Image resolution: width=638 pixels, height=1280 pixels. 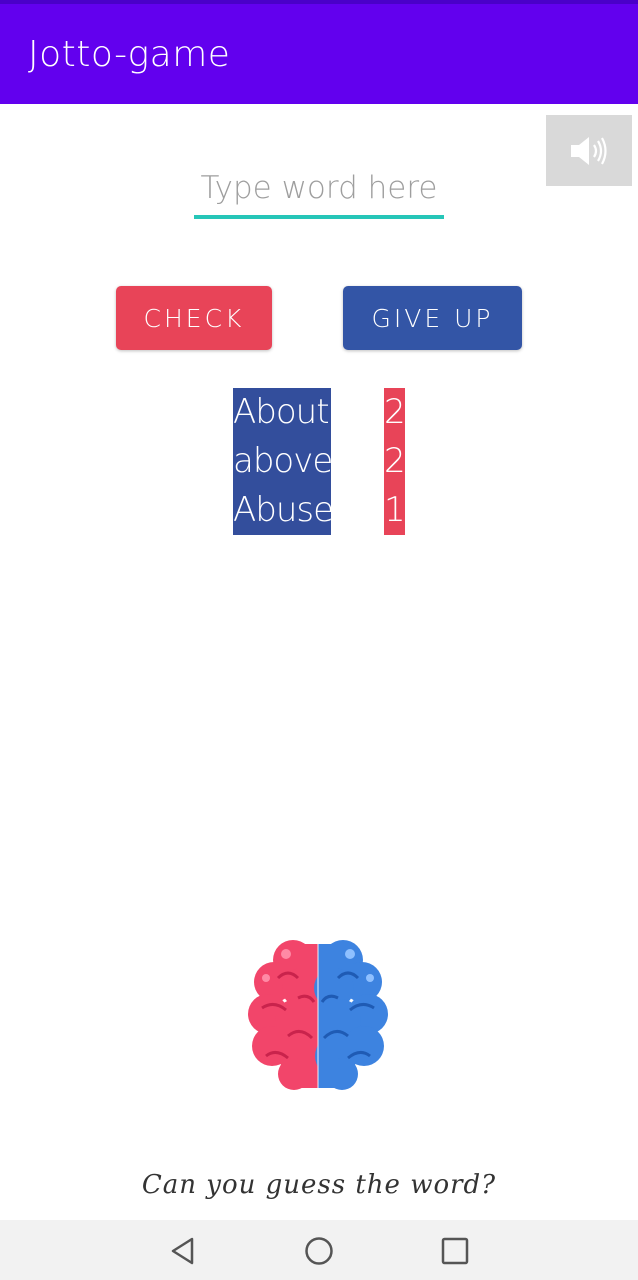 What do you see at coordinates (282, 412) in the screenshot?
I see `guess-word: About` at bounding box center [282, 412].